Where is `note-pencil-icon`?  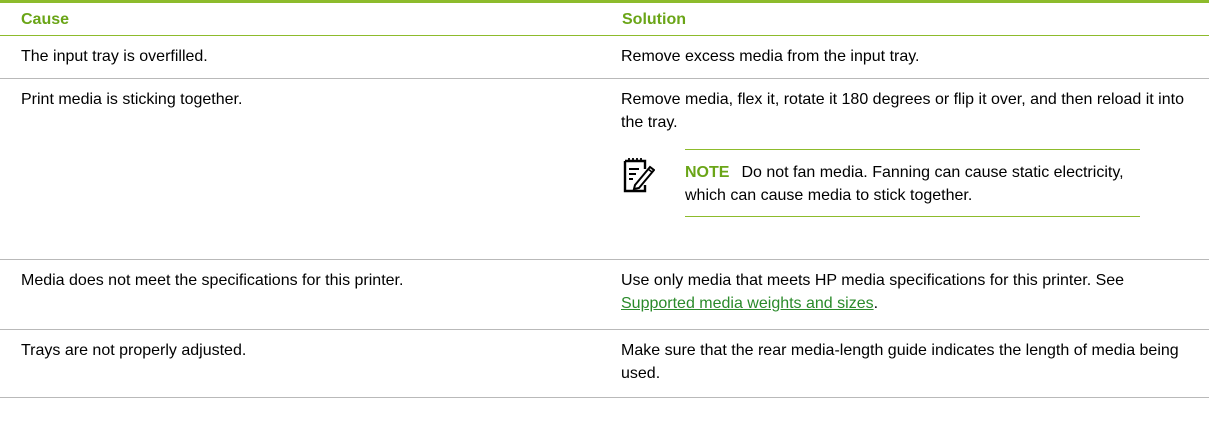
note-pencil-icon is located at coordinates (639, 175).